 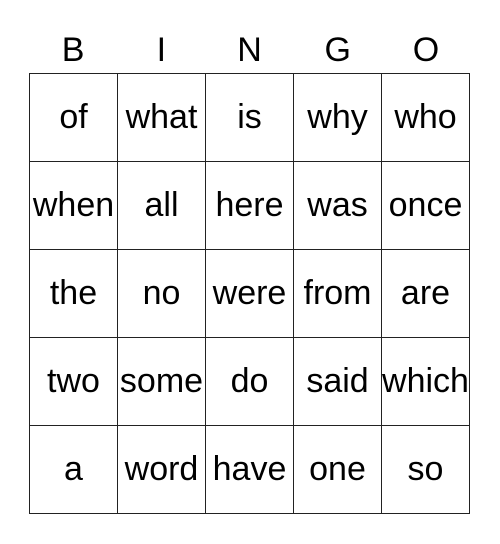 I want to click on bingo-cell: a, so click(x=73, y=469).